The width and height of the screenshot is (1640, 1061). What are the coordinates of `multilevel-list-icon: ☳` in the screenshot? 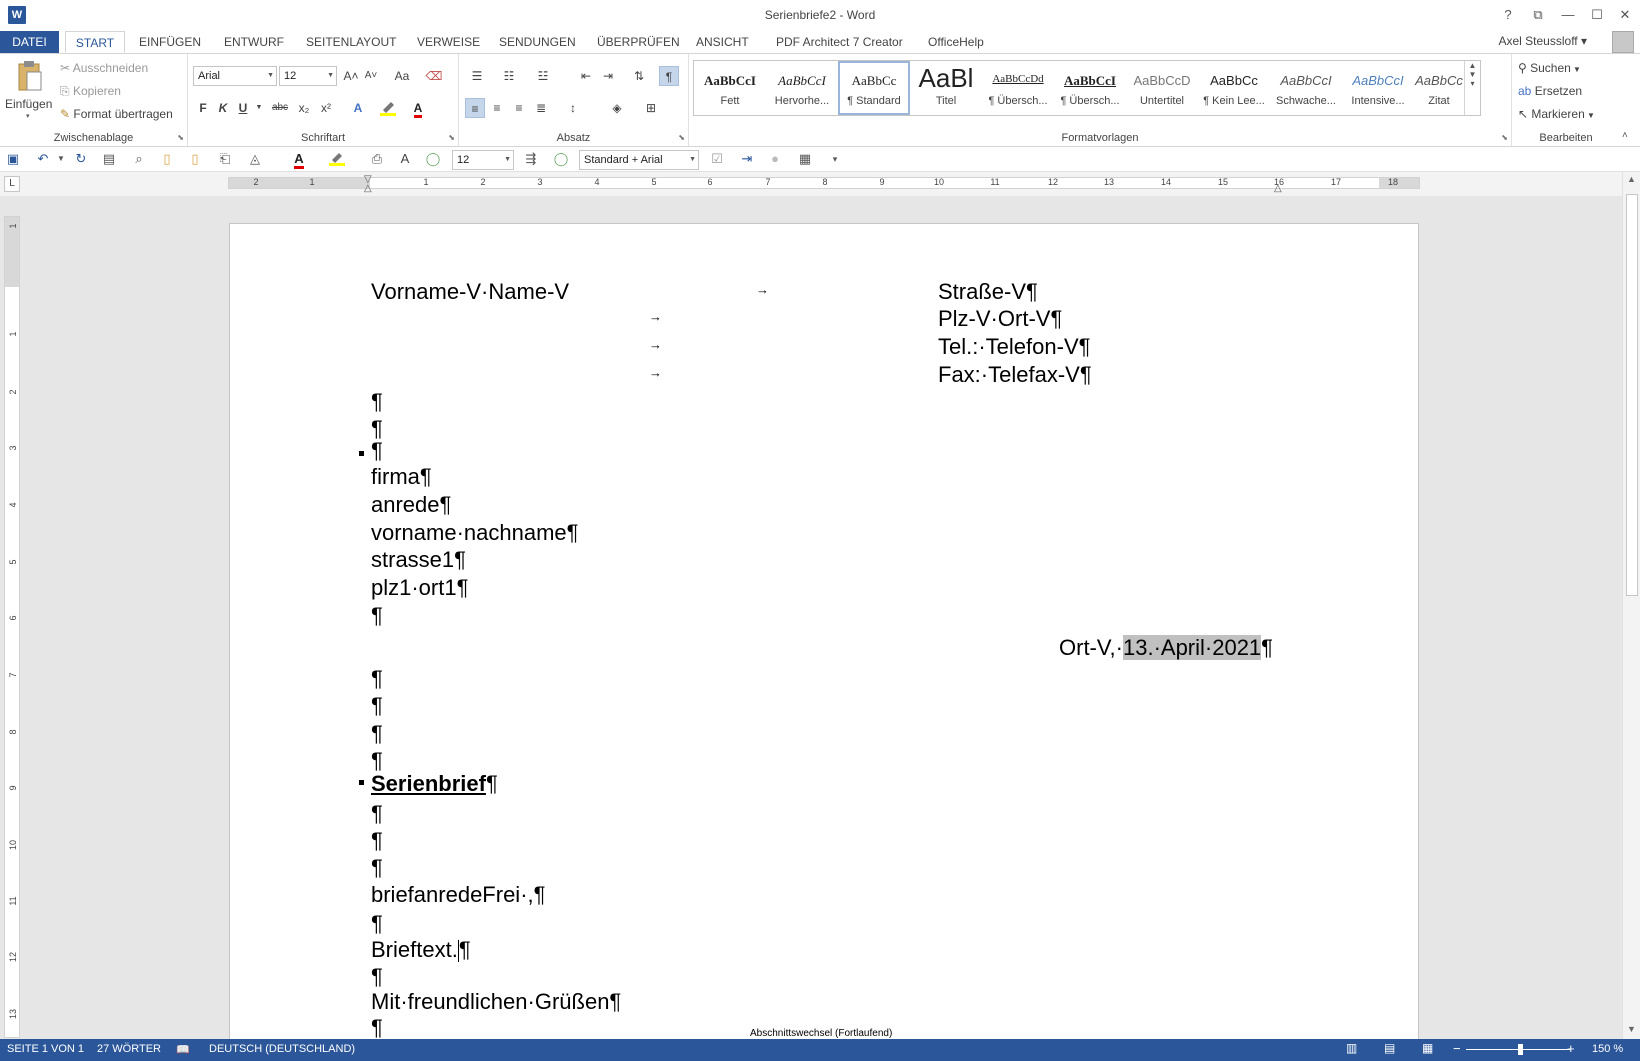 It's located at (543, 76).